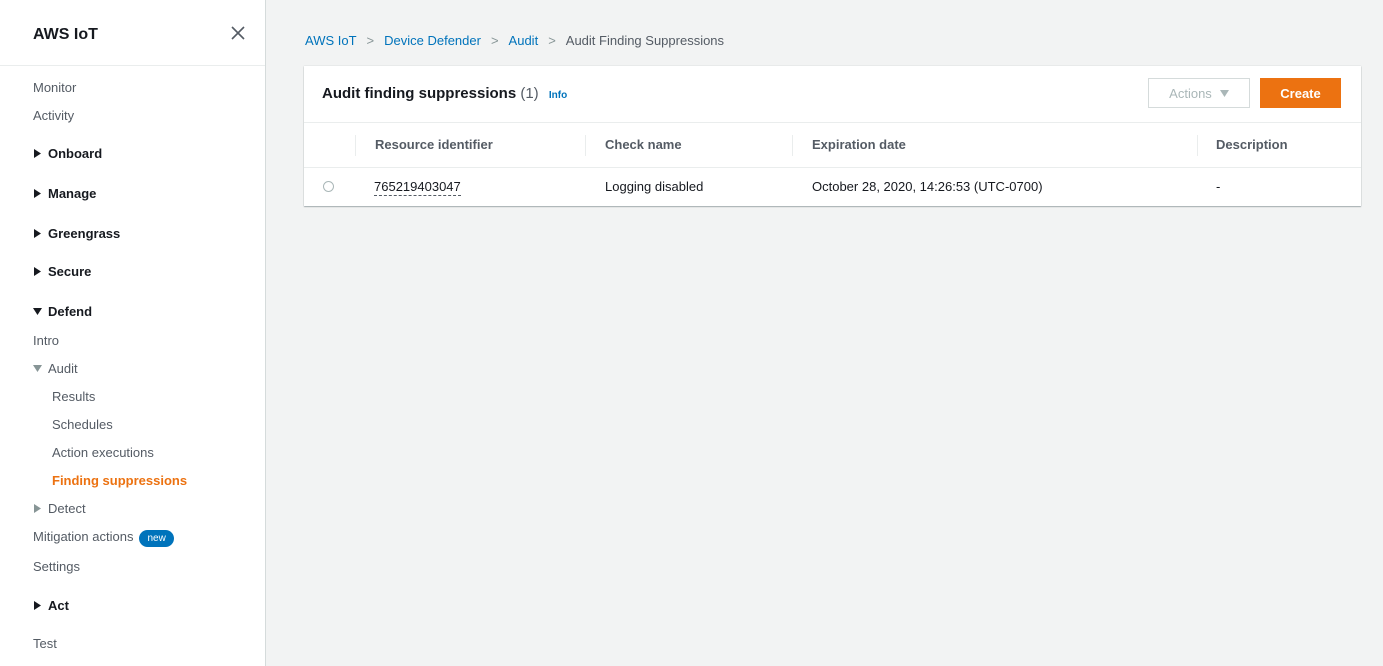 This screenshot has height=666, width=1383. I want to click on check-name-cell: Logging disabled, so click(654, 186).